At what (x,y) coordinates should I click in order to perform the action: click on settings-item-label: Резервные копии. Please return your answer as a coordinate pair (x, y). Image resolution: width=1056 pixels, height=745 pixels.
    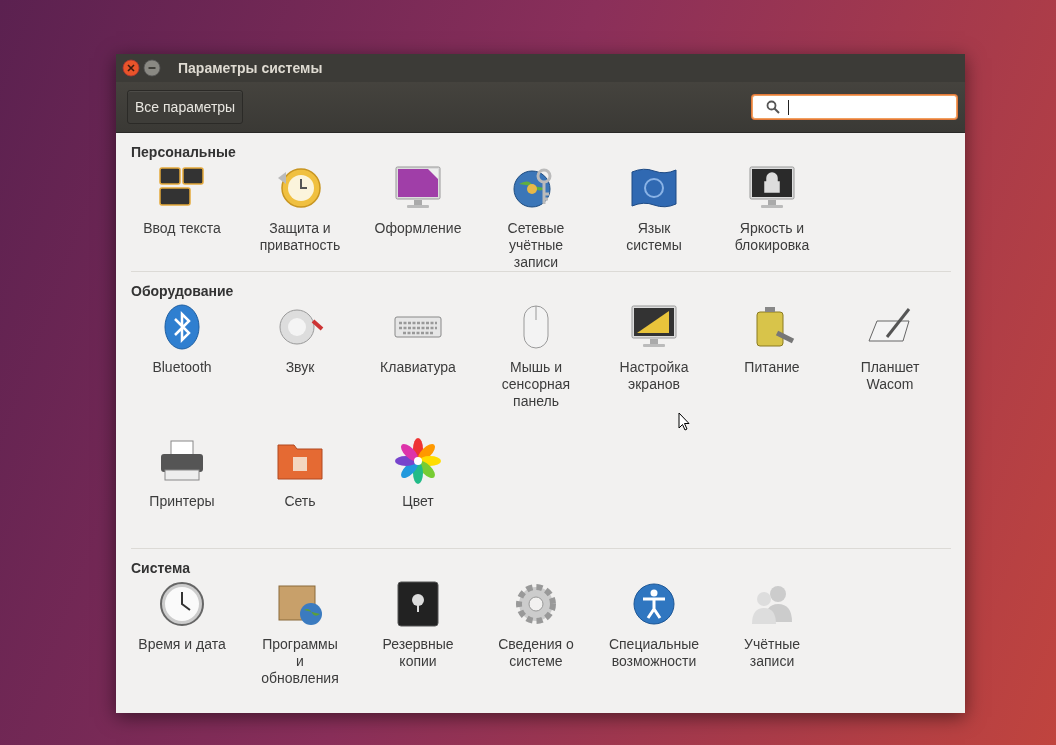
    Looking at the image, I should click on (418, 653).